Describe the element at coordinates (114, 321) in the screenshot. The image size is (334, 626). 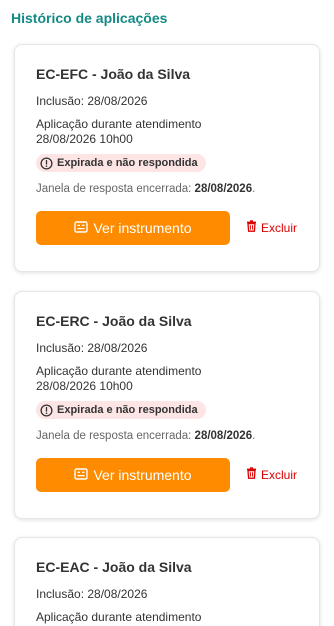
I see `card-title: EC-ERC - João da Silva` at that location.